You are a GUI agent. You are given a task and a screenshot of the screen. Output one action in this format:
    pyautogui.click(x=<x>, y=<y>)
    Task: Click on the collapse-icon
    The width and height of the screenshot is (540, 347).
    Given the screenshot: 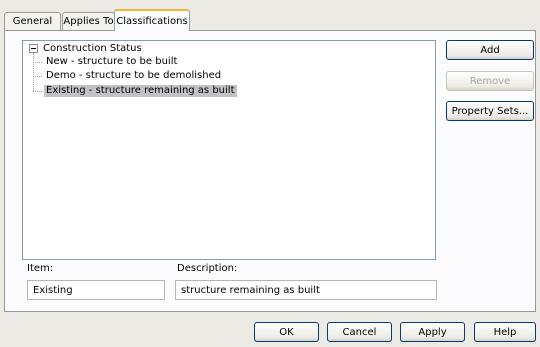 What is the action you would take?
    pyautogui.click(x=33, y=48)
    